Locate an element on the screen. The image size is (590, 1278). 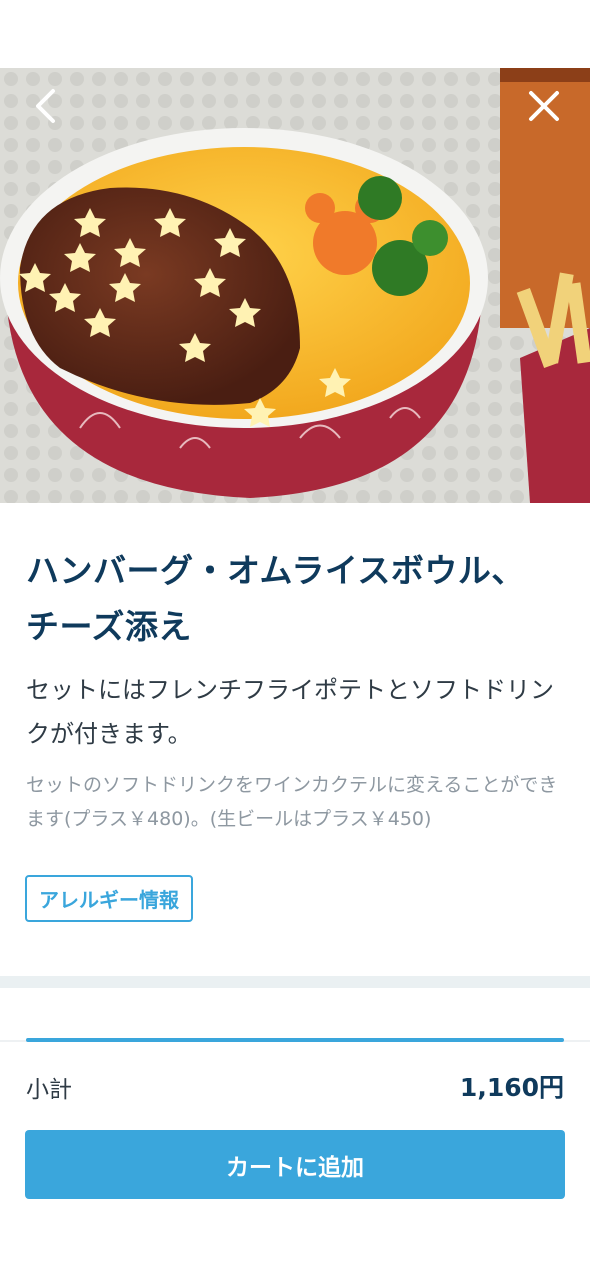
close-icon is located at coordinates (544, 106).